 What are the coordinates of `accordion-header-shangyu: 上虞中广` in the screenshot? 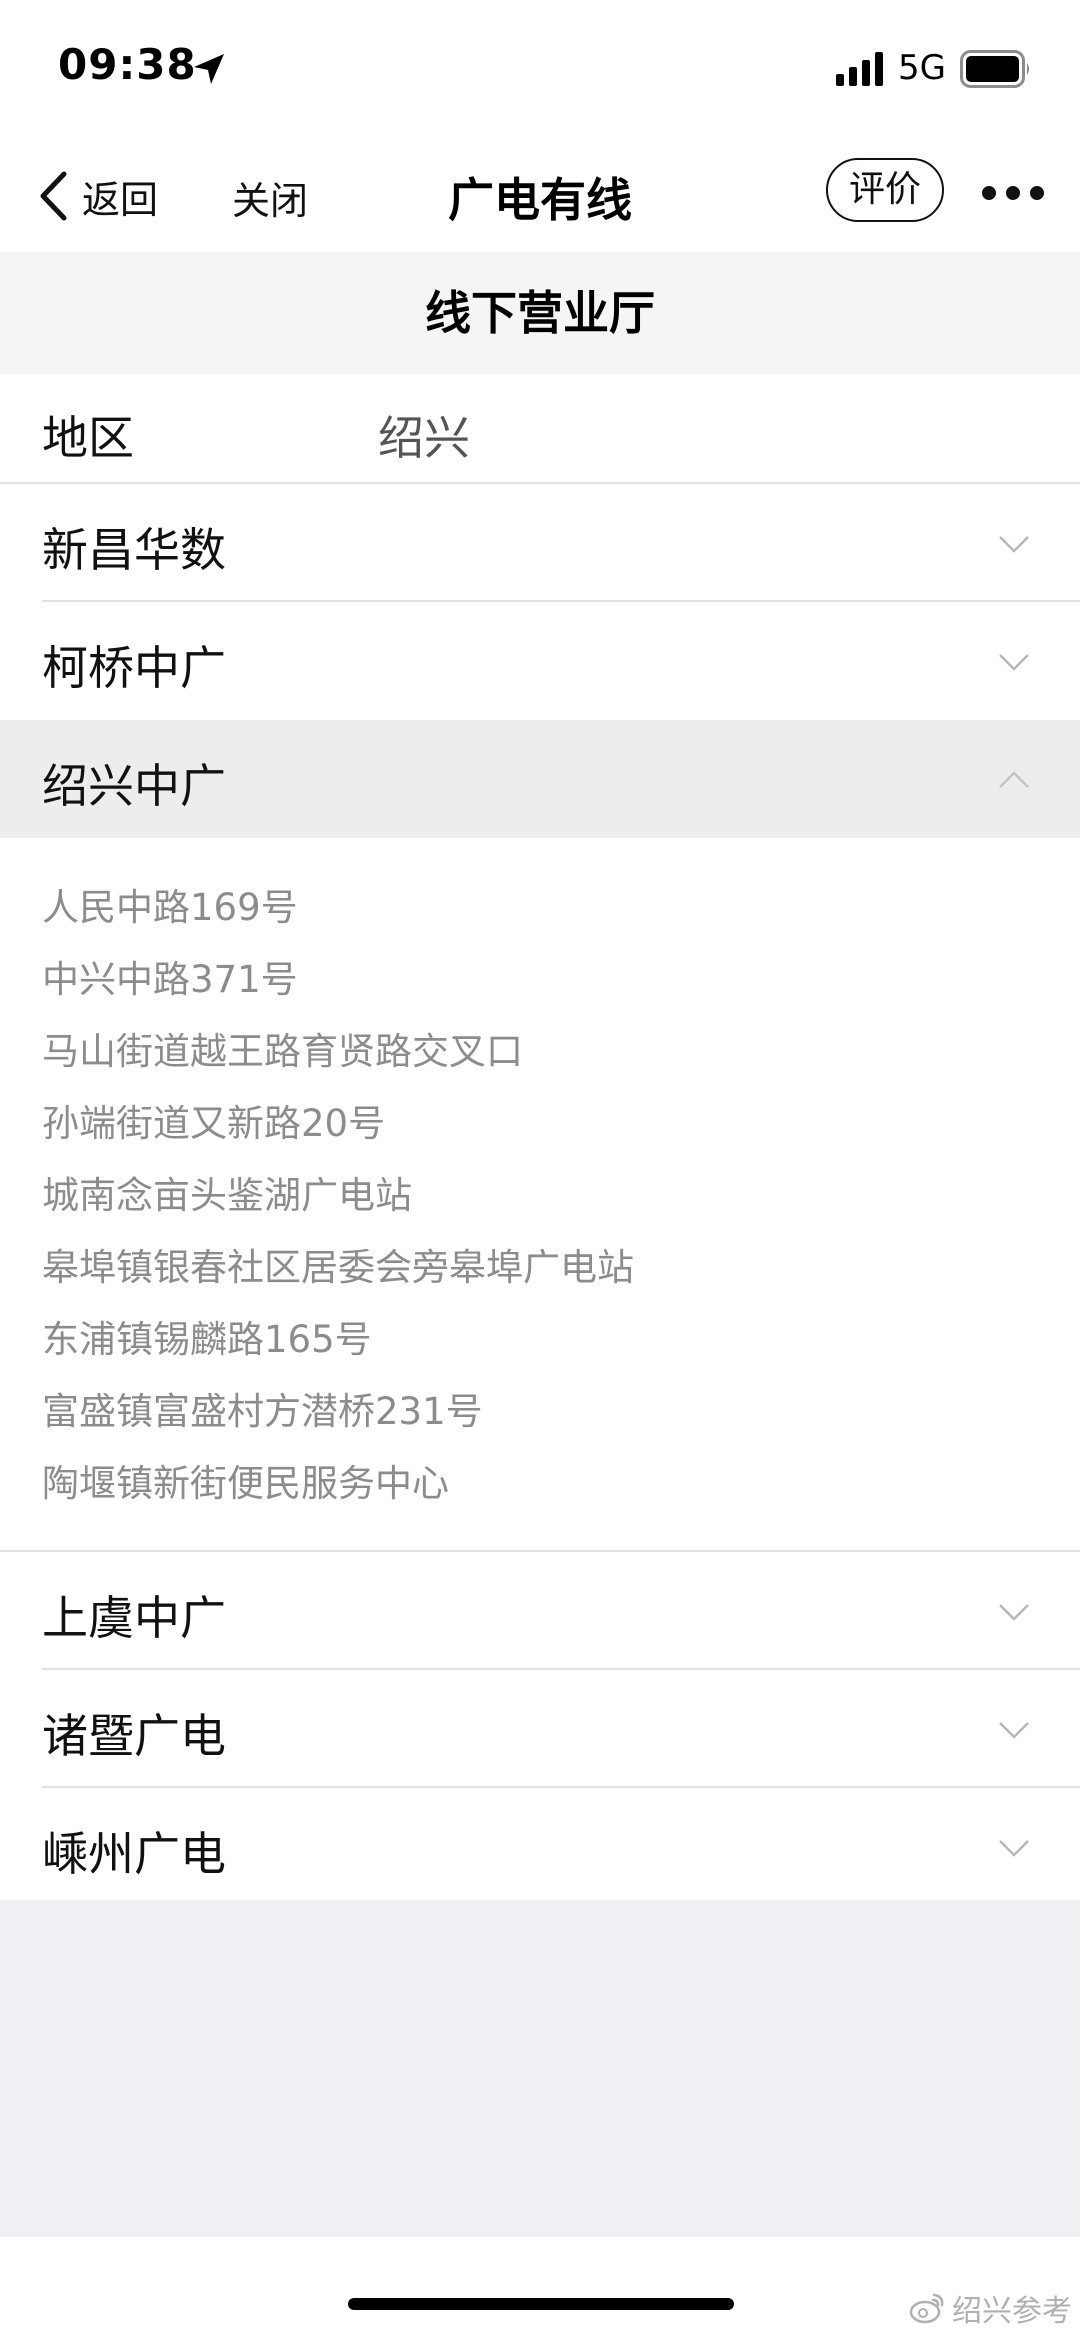 It's located at (540, 1611).